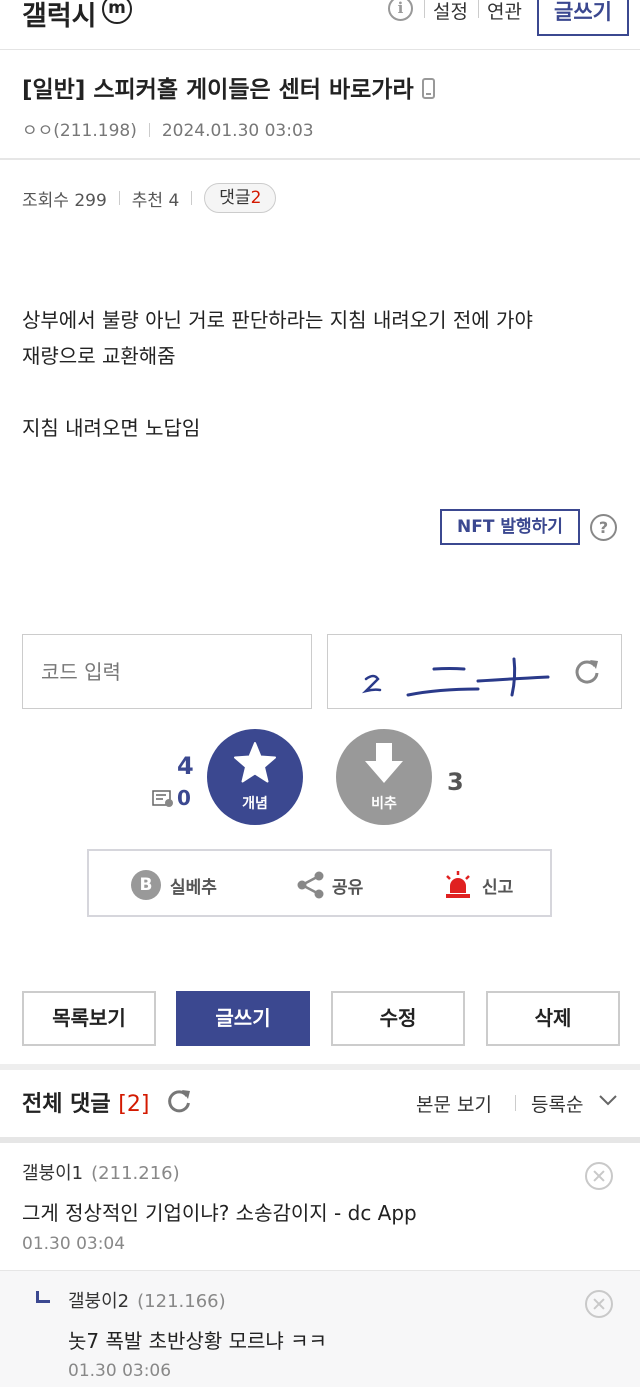 The image size is (640, 1387). I want to click on downvote-count: 3, so click(455, 782).